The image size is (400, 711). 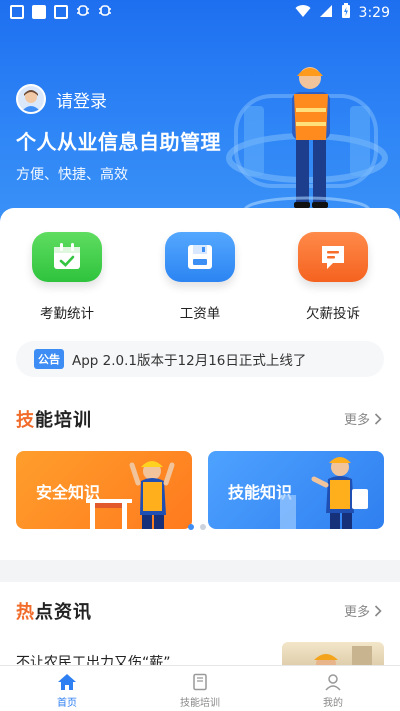 I want to click on attendance-button: 考勤统计, so click(x=67, y=277).